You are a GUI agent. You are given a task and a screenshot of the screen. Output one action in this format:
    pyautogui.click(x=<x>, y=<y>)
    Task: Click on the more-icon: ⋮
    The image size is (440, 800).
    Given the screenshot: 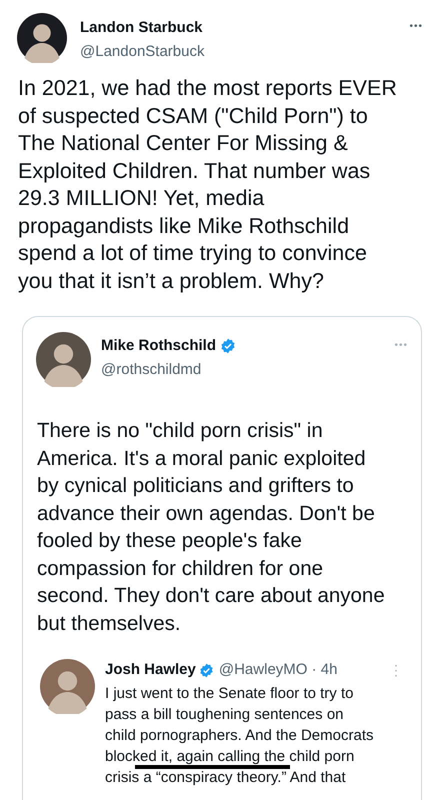 What is the action you would take?
    pyautogui.click(x=396, y=670)
    